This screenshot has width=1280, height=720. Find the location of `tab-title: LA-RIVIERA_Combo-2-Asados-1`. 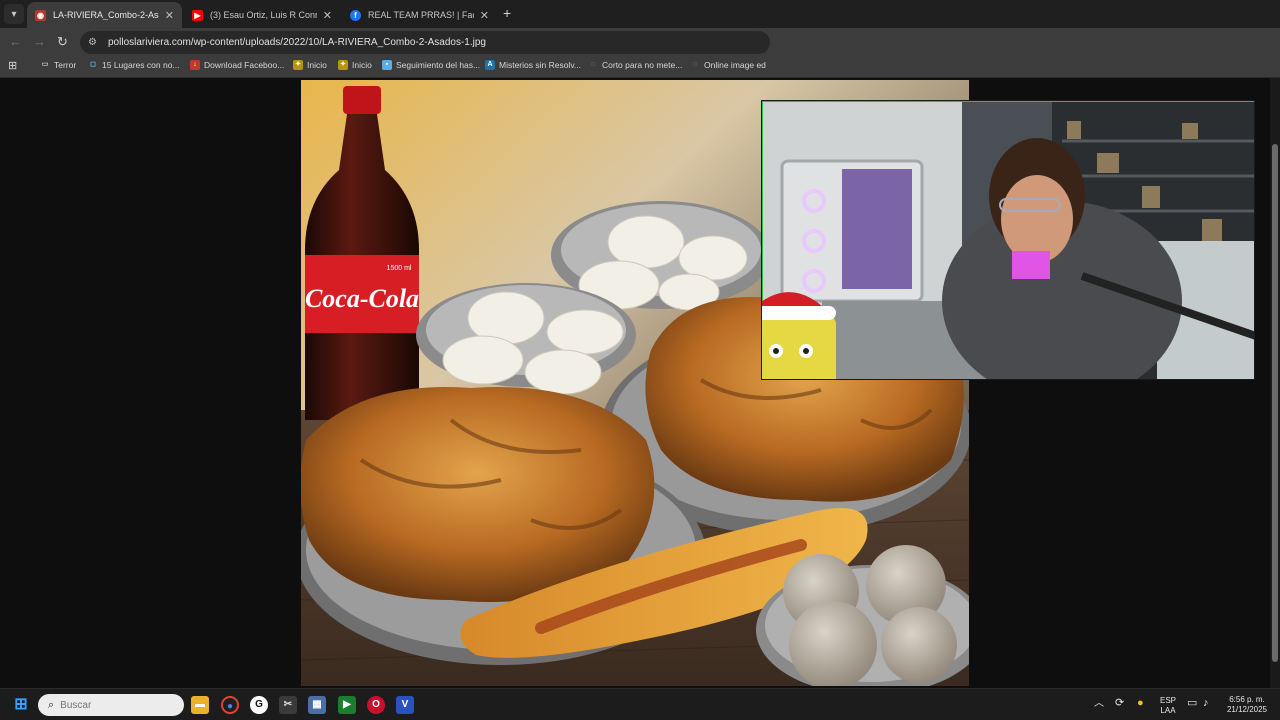

tab-title: LA-RIVIERA_Combo-2-Asados-1 is located at coordinates (106, 15).